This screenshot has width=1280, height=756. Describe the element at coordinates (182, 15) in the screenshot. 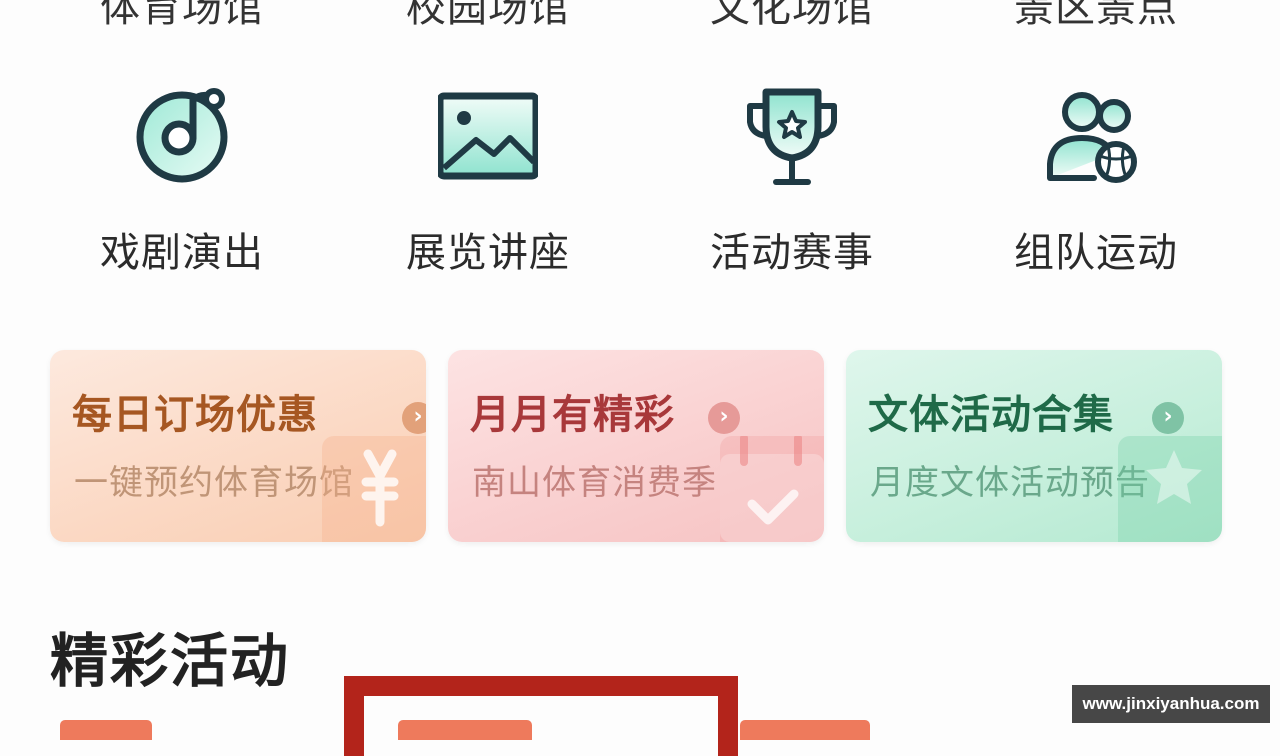

I see `category-sports-venue: 体育场馆` at that location.